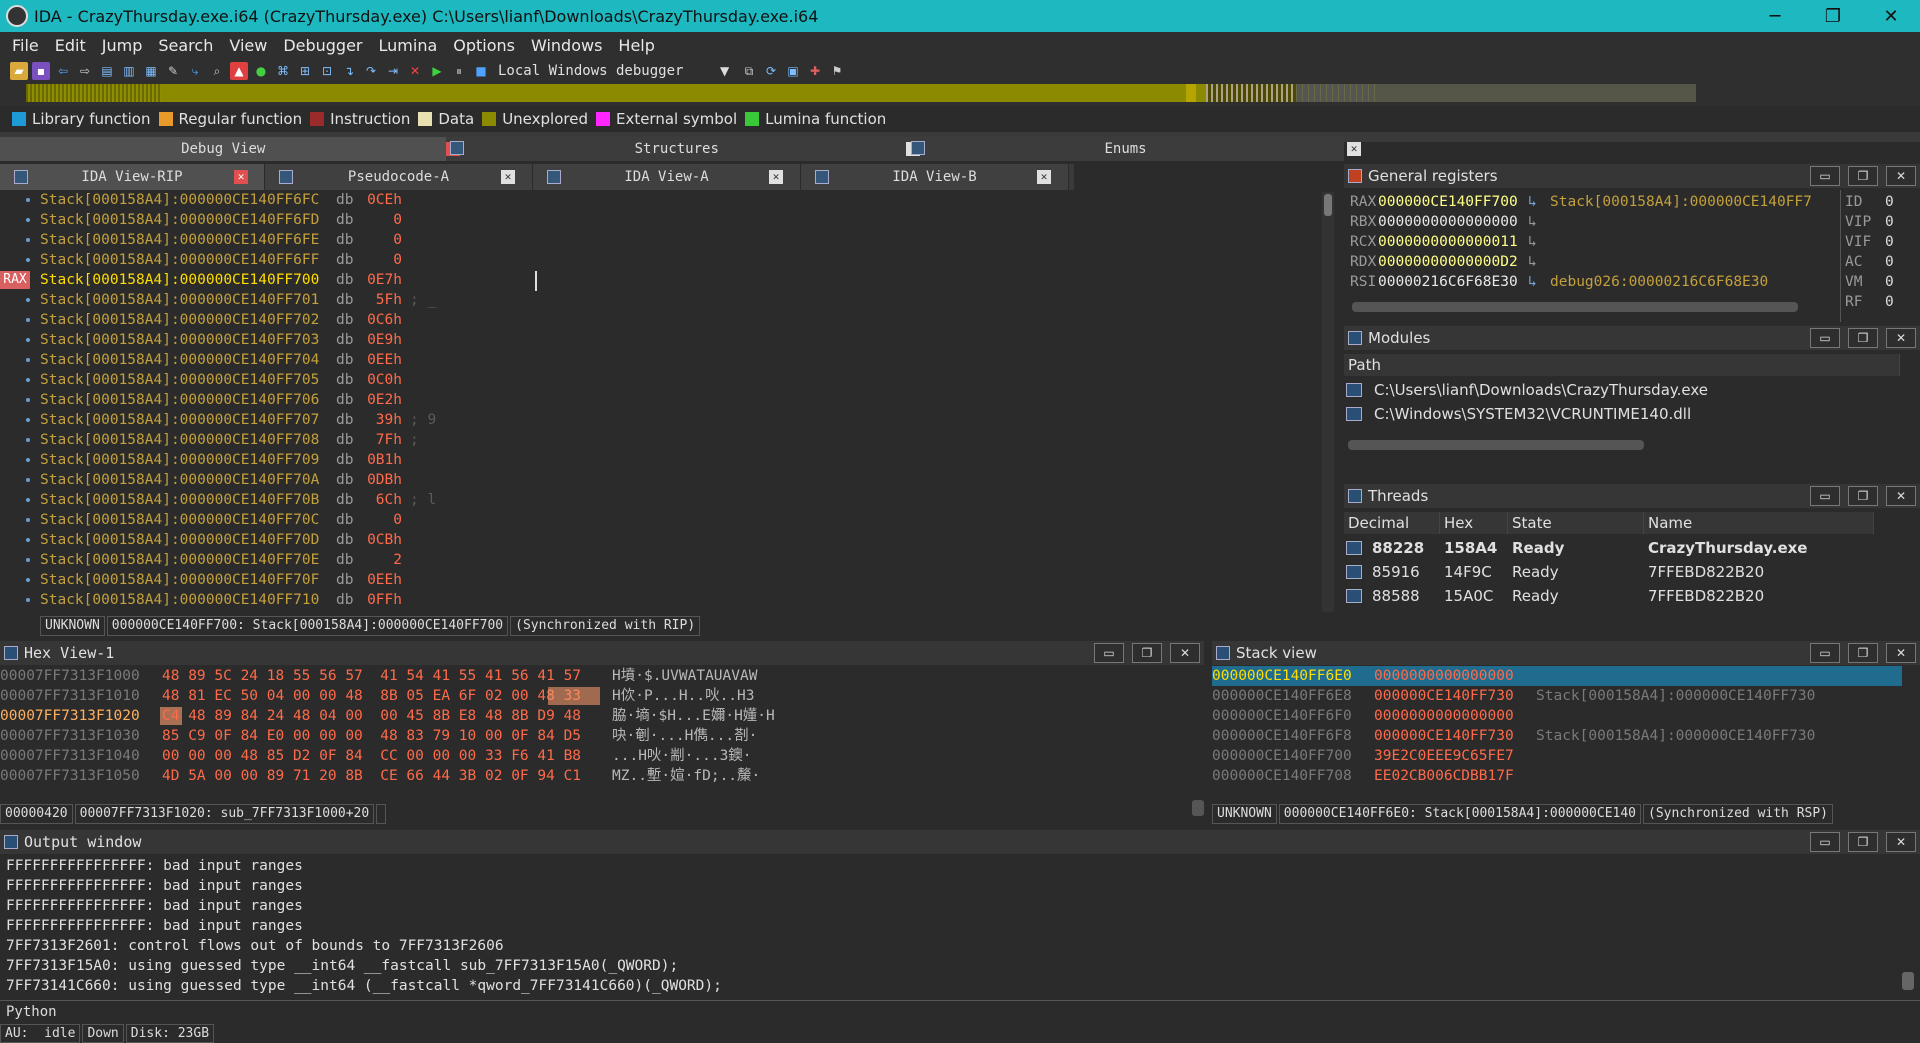 This screenshot has height=1043, width=1920. Describe the element at coordinates (837, 71) in the screenshot. I see `tracing-icon: ⚑` at that location.